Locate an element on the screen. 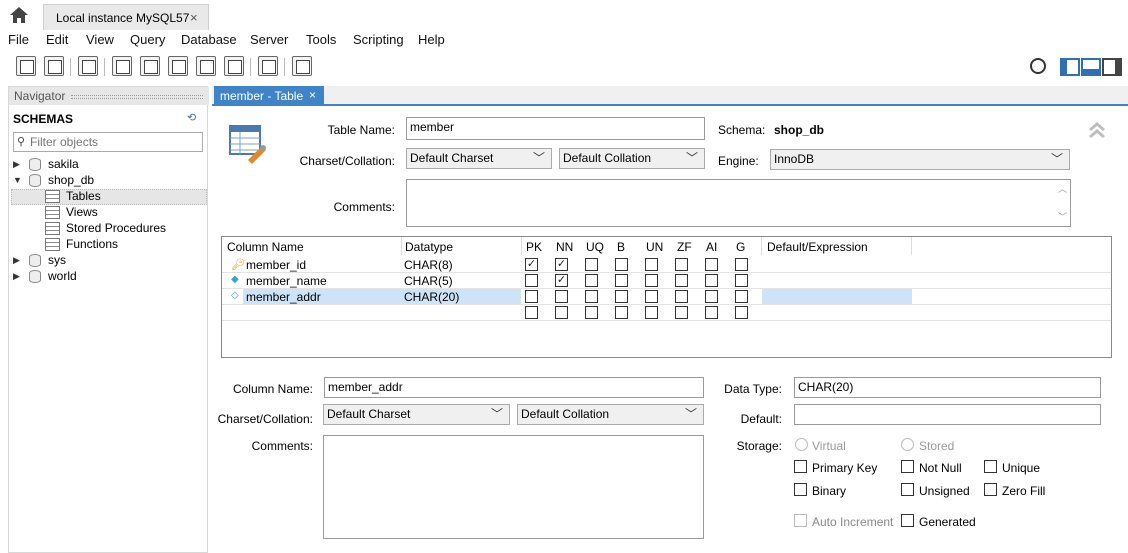  unsigned-checkbox is located at coordinates (907, 489).